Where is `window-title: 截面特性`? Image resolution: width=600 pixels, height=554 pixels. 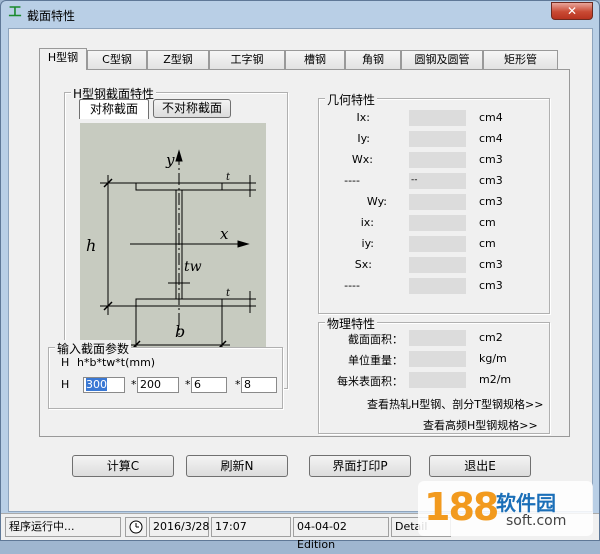
window-title: 截面特性 is located at coordinates (51, 16).